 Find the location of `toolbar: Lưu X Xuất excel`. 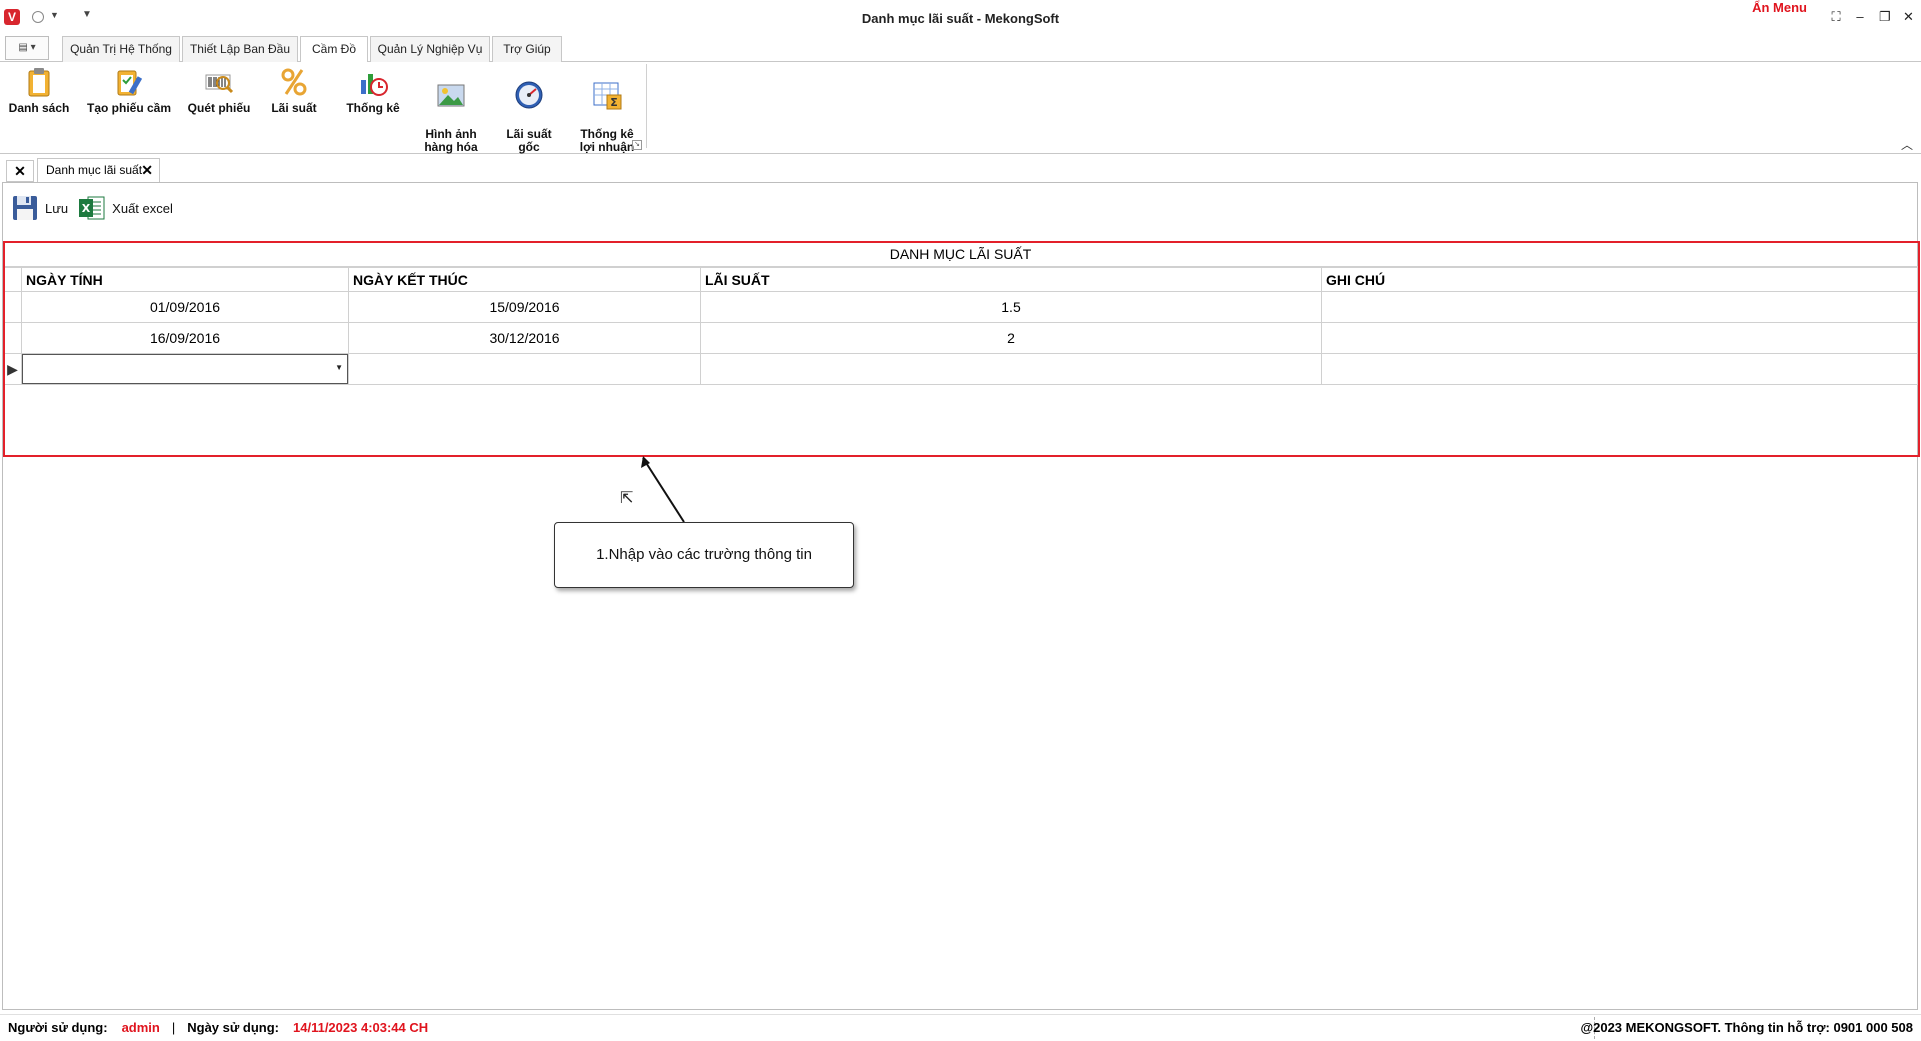

toolbar: Lưu X Xuất excel is located at coordinates (92, 208).